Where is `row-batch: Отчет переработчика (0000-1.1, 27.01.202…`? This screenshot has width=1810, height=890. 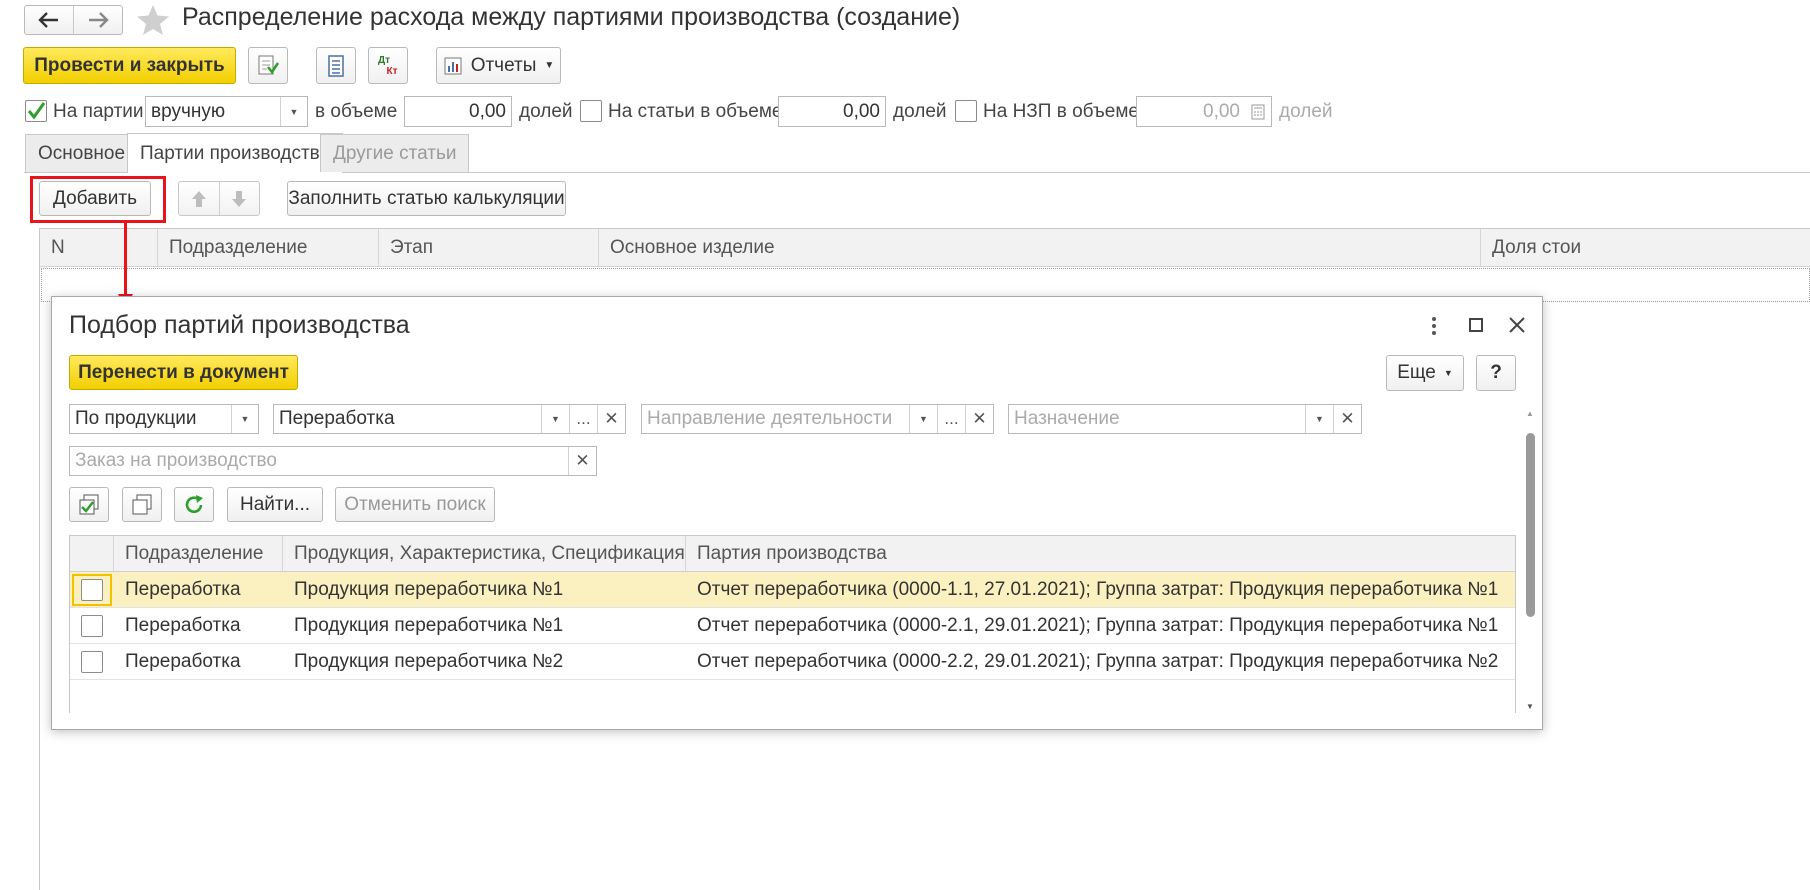 row-batch: Отчет переработчика (0000-1.1, 27.01.202… is located at coordinates (1098, 589).